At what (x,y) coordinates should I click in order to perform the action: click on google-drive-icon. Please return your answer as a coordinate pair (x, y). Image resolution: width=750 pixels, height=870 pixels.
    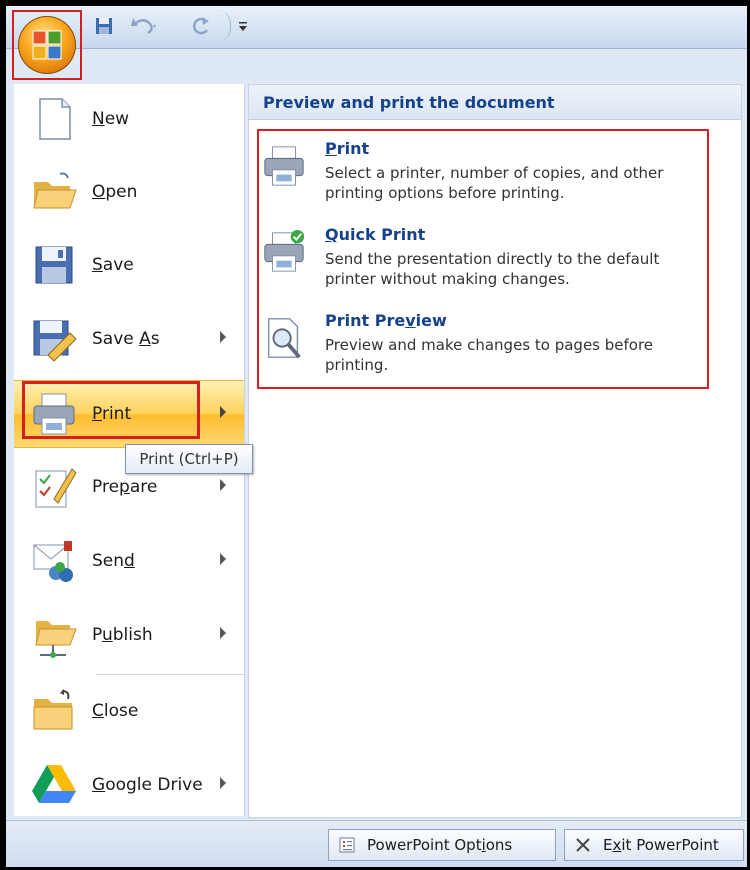
    Looking at the image, I should click on (54, 784).